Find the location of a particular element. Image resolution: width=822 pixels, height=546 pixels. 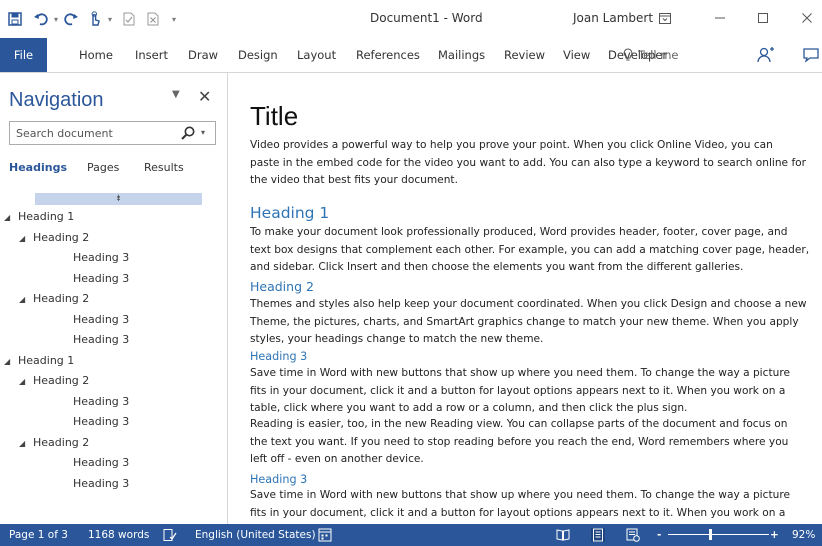

search-options-icon: ▾ is located at coordinates (203, 132).